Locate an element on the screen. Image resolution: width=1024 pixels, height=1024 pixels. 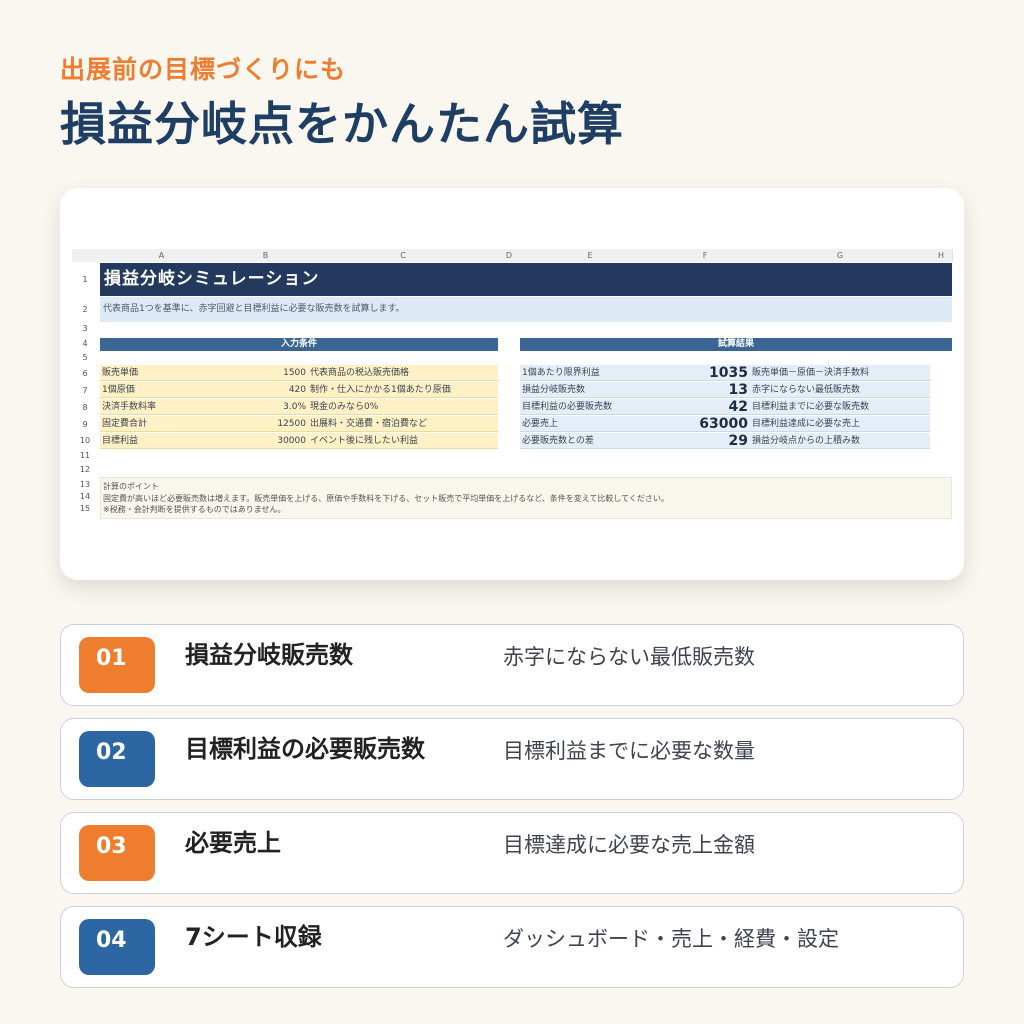
row-header: 6 is located at coordinates (85, 373).